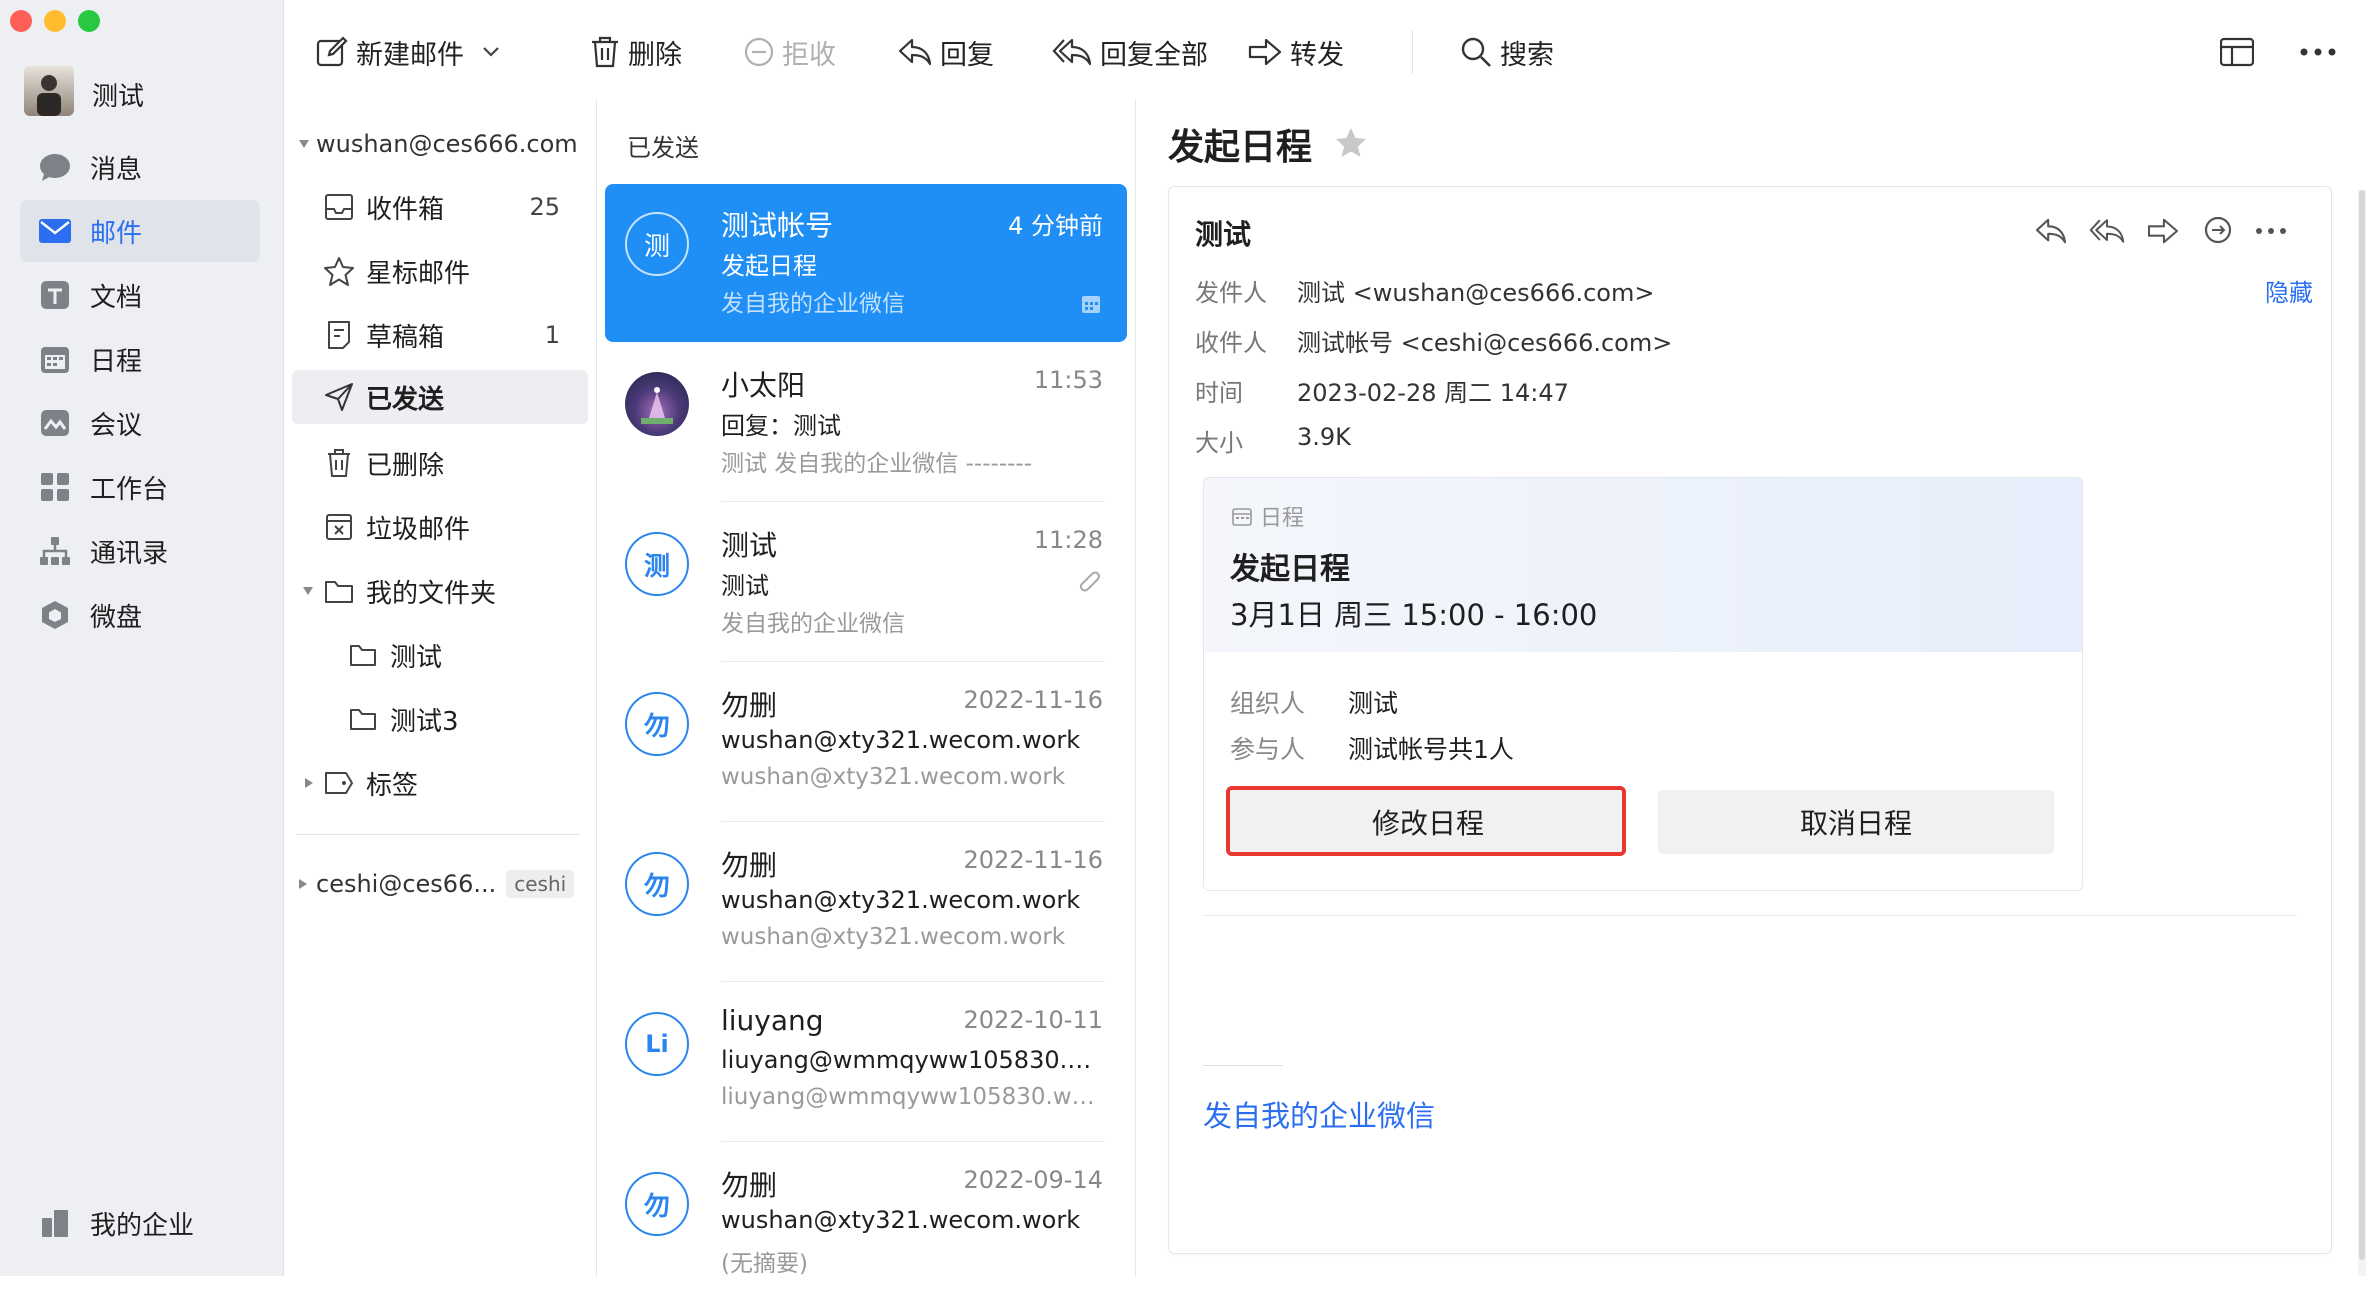 The width and height of the screenshot is (2368, 1302). I want to click on mail-time: 4 分钟前, so click(1055, 226).